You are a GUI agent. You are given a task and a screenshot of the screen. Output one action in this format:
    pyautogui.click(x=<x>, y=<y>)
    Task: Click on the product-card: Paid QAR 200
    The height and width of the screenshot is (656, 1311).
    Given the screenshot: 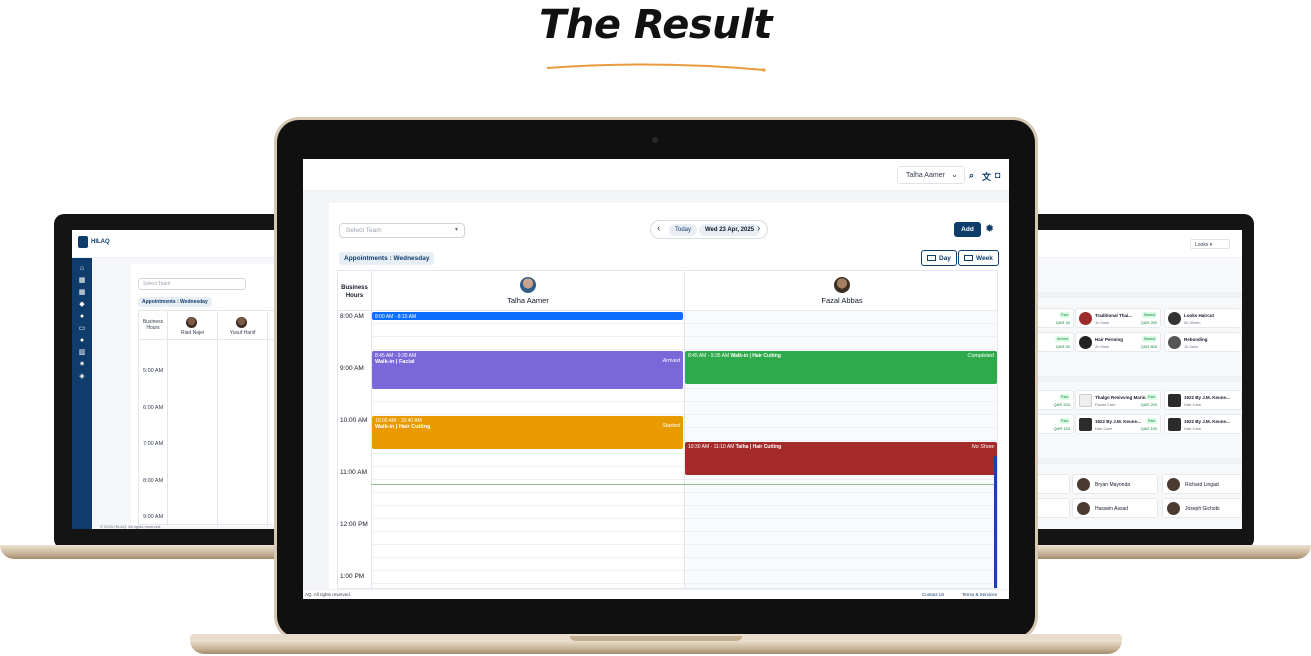 What is the action you would take?
    pyautogui.click(x=1054, y=400)
    